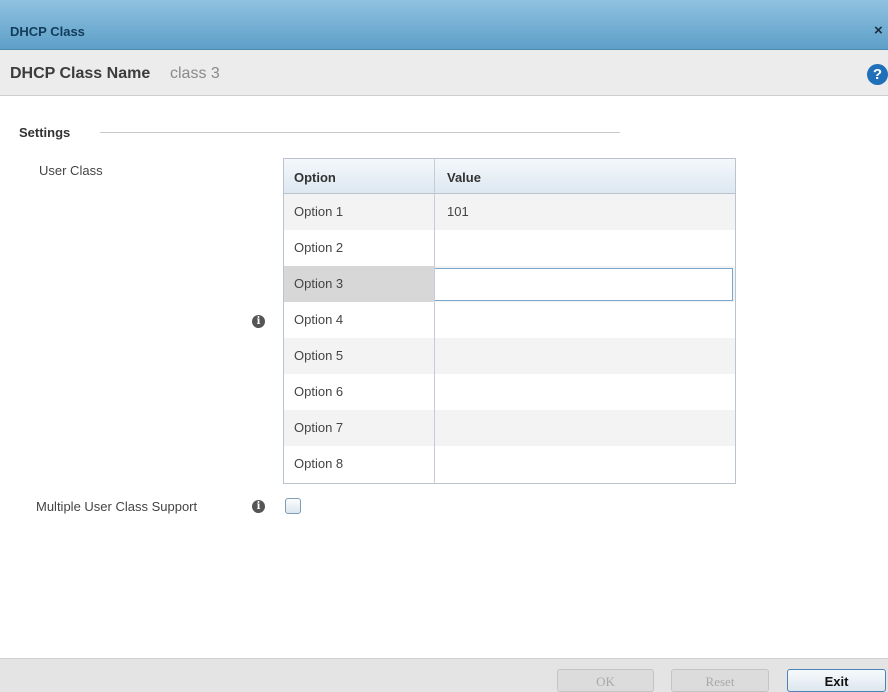  I want to click on reset-button: Reset, so click(720, 680).